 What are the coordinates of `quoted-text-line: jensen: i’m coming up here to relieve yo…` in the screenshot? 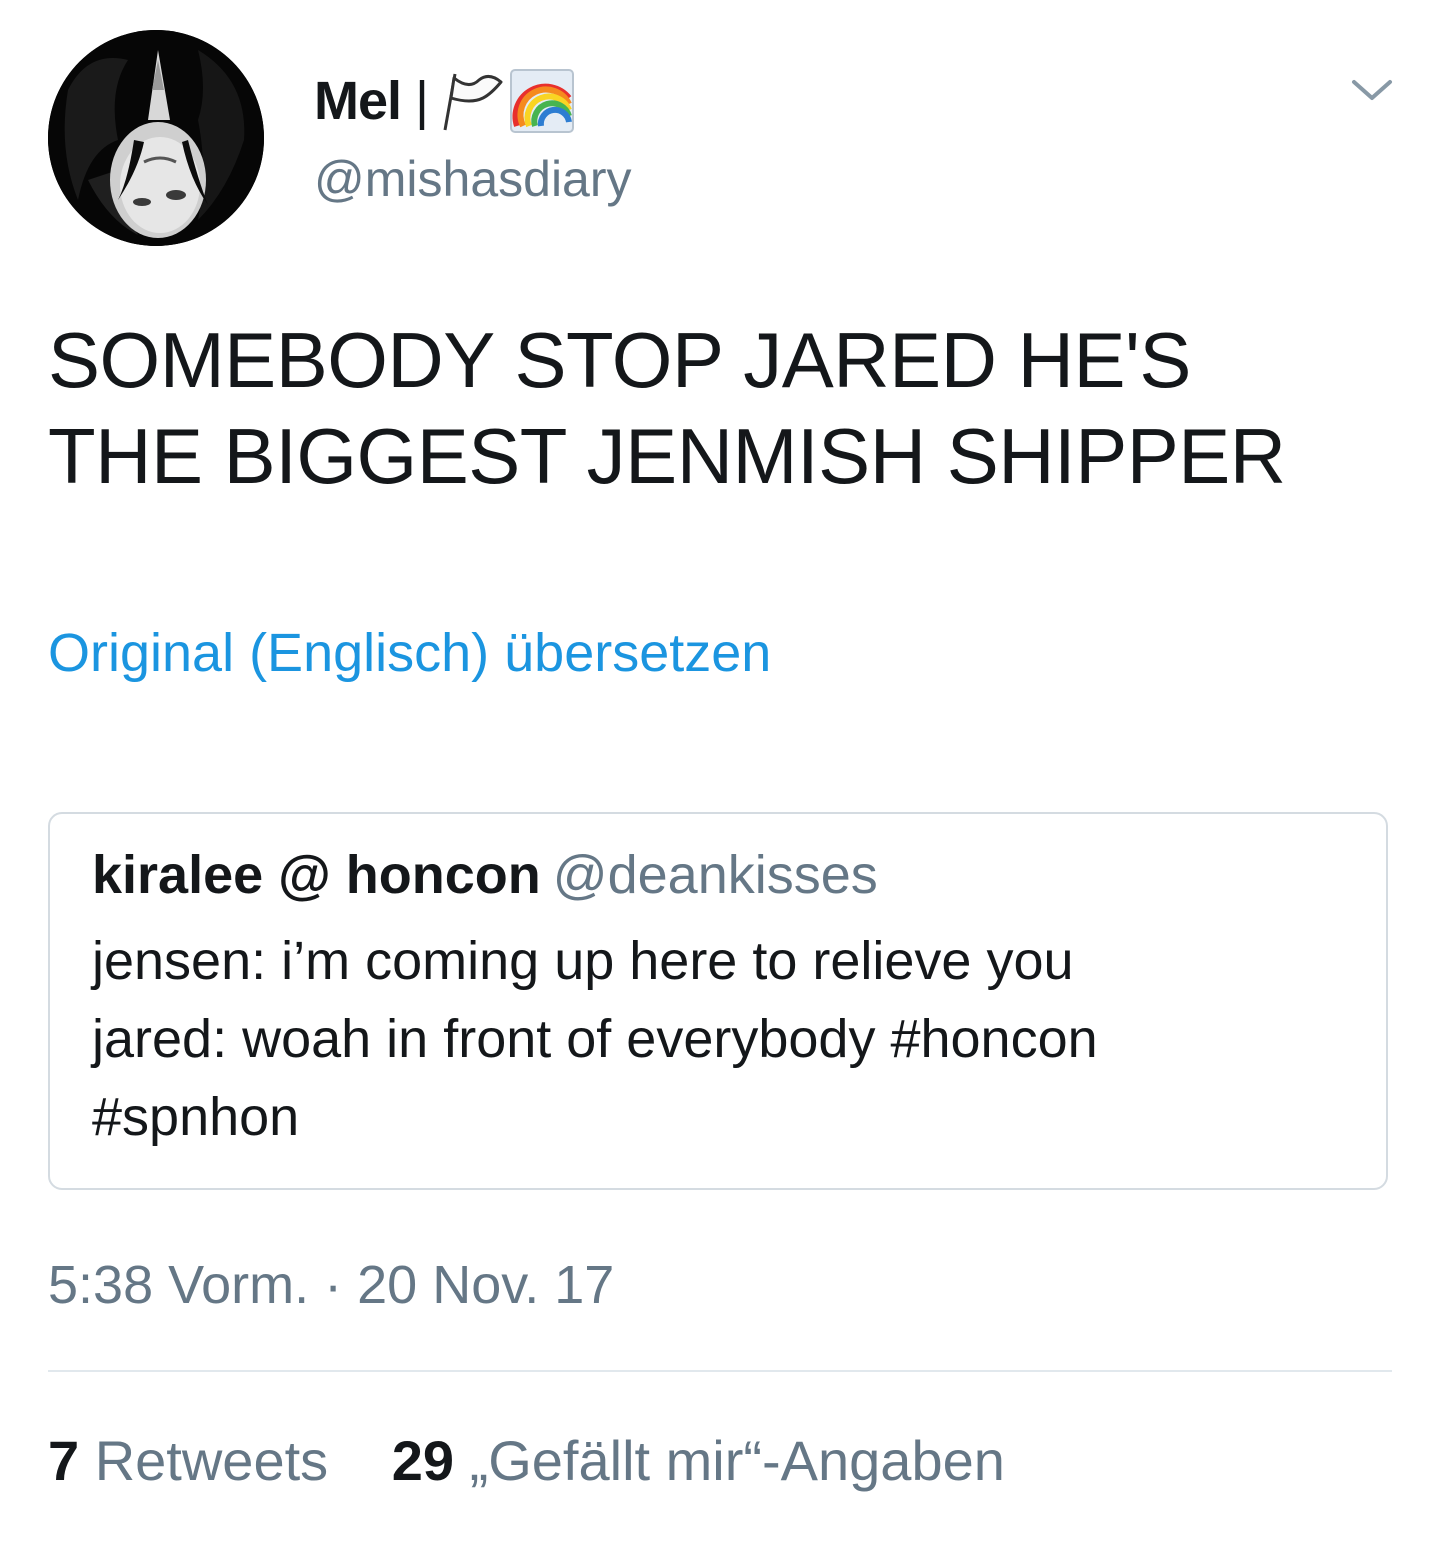 It's located at (583, 961).